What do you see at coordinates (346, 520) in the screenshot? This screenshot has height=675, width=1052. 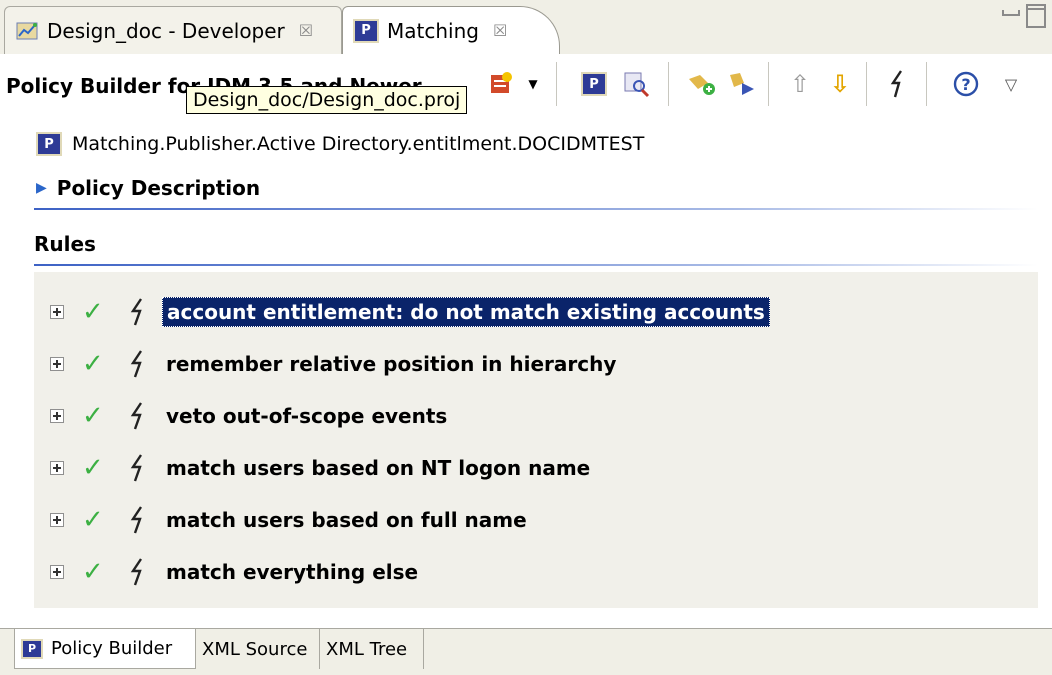 I see `rule-label: match users based on full name` at bounding box center [346, 520].